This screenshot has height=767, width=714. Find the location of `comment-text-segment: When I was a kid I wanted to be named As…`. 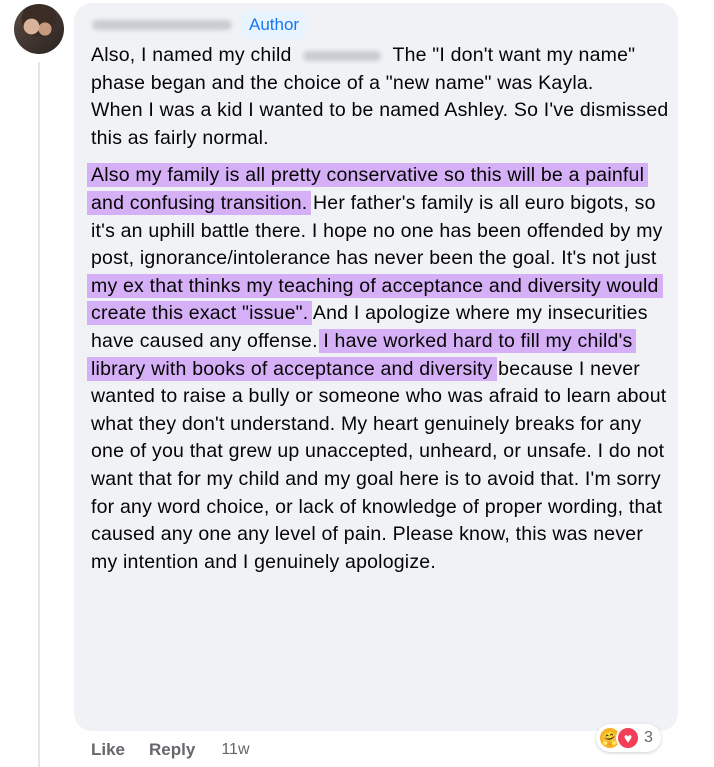

comment-text-segment: When I was a kid I wanted to be named As… is located at coordinates (380, 124).